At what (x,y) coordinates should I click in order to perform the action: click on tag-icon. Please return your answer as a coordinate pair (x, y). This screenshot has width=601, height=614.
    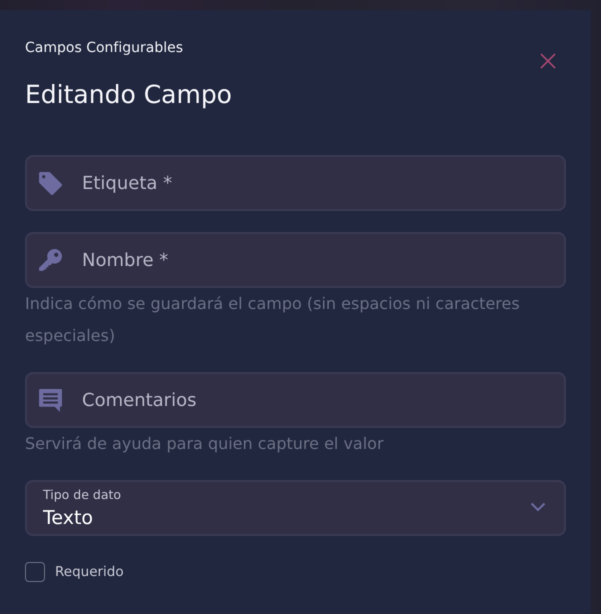
    Looking at the image, I should click on (50, 183).